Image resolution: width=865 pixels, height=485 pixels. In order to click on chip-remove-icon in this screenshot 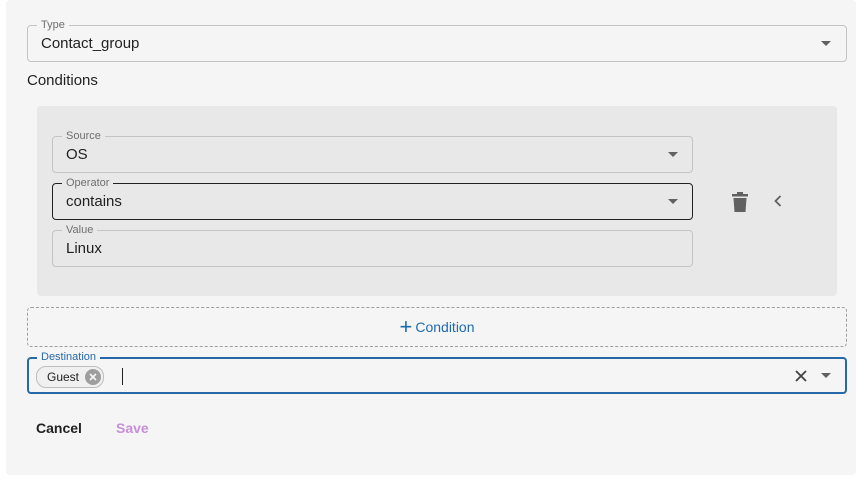, I will do `click(93, 377)`.